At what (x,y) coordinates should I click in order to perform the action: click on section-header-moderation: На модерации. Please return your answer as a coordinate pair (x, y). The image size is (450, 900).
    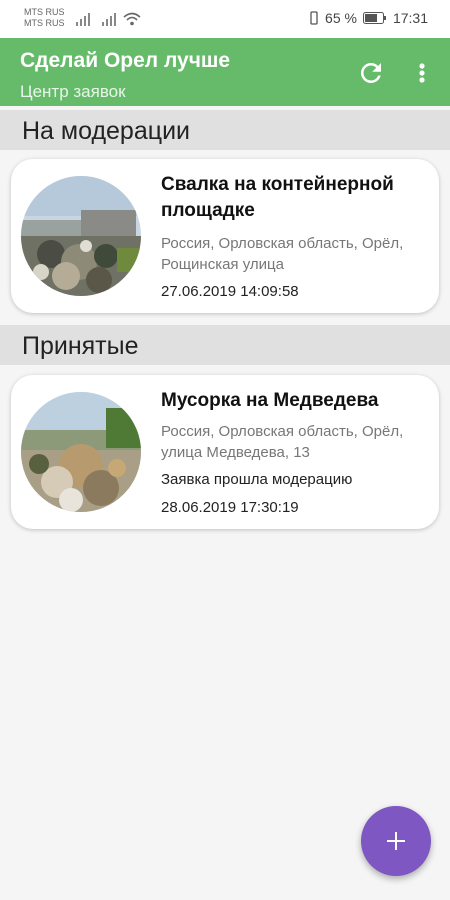
    Looking at the image, I should click on (225, 130).